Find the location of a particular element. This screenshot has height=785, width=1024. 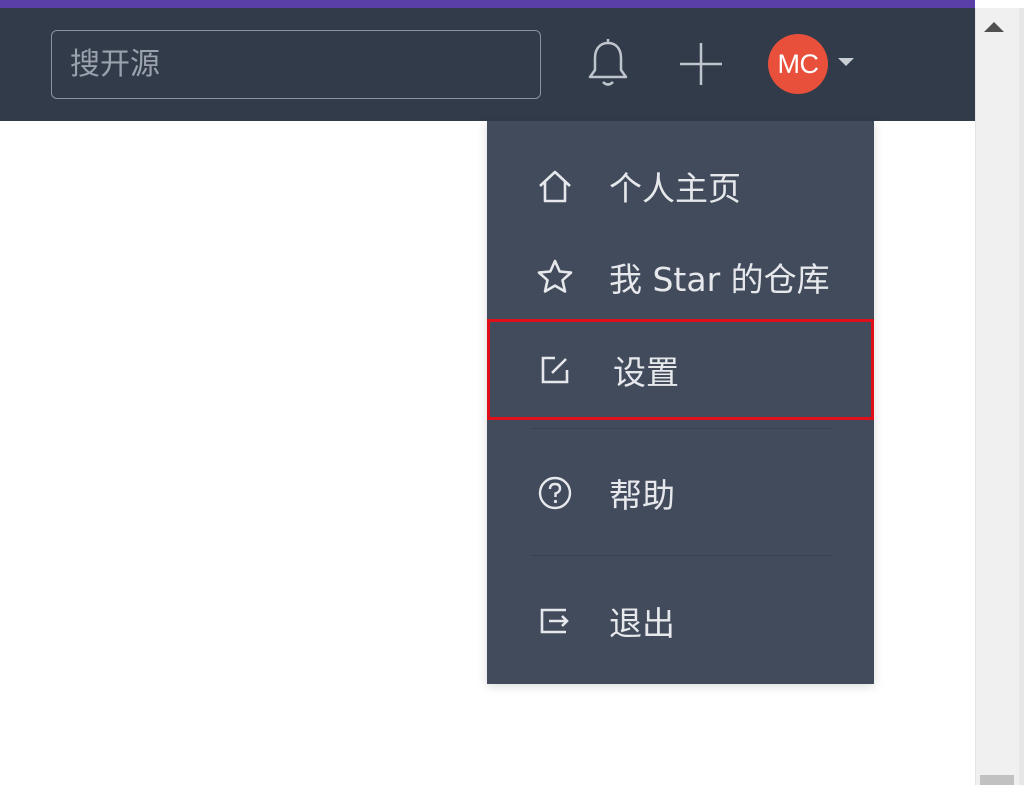

vertical-scrollbar is located at coordinates (999, 396).